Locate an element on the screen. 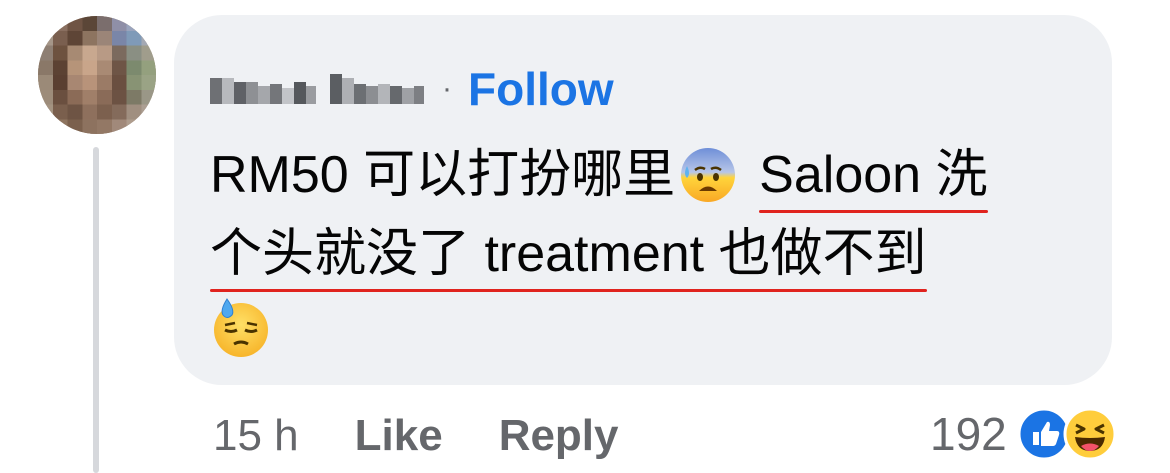 The height and width of the screenshot is (473, 1170). reply-thread-line is located at coordinates (96, 310).